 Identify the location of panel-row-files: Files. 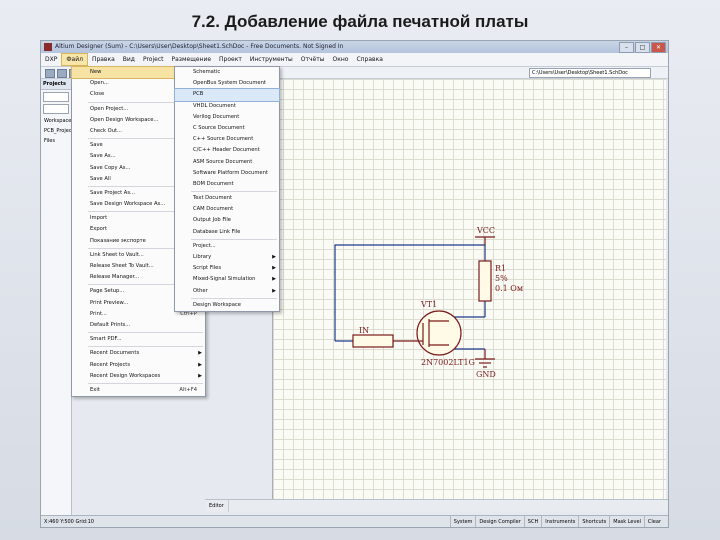
(56, 141).